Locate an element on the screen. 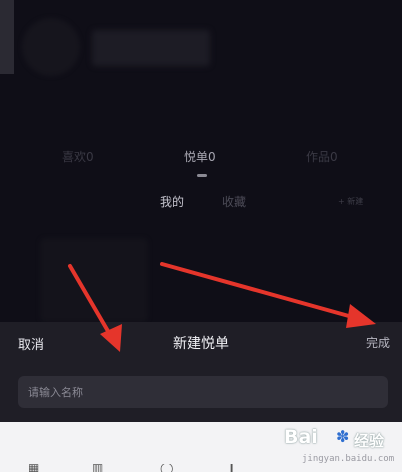 The height and width of the screenshot is (472, 402). username-blurred is located at coordinates (151, 48).